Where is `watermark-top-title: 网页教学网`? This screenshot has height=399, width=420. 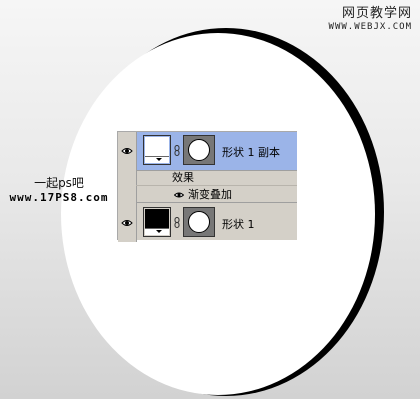
watermark-top-title: 网页教学网 is located at coordinates (376, 13).